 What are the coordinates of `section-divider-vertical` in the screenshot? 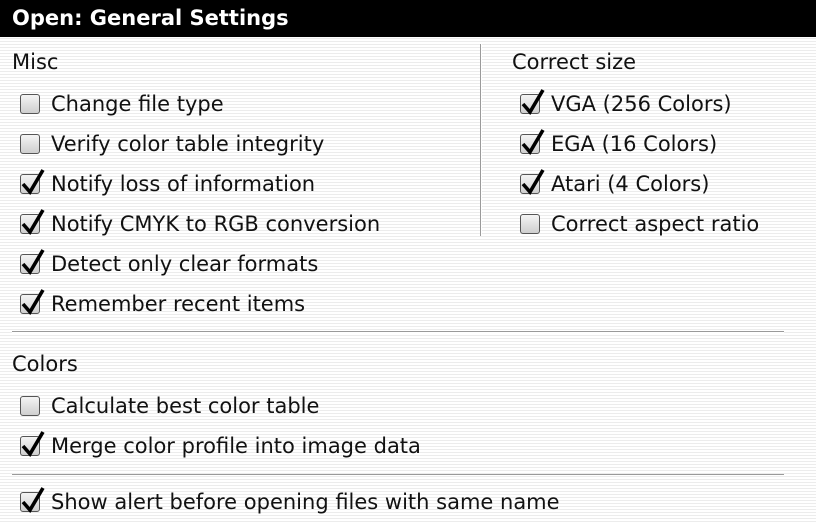 It's located at (481, 140).